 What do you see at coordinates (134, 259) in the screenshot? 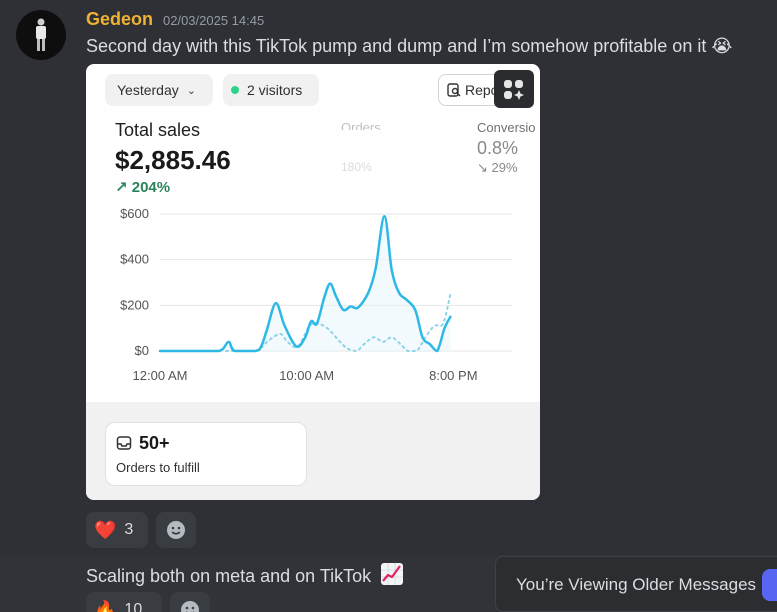
I see `y-tick-label: $400` at bounding box center [134, 259].